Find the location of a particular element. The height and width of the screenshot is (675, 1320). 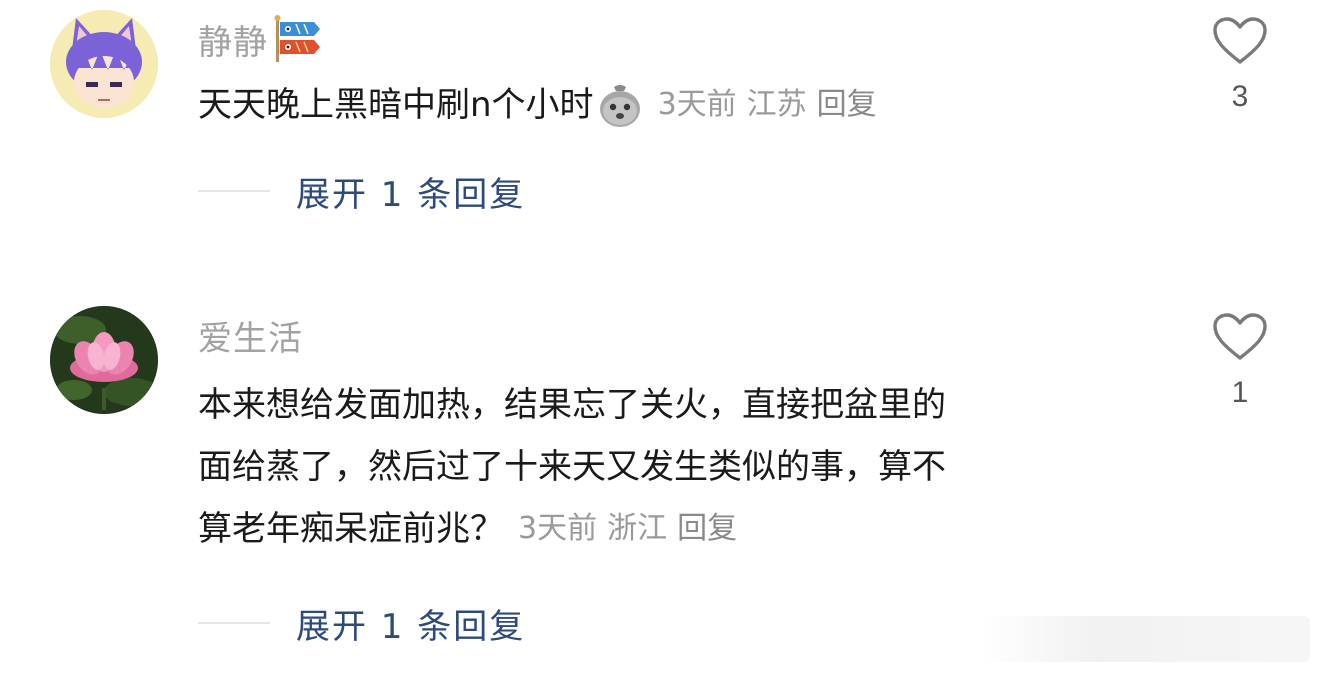

lotus-flower-avatar-icon is located at coordinates (104, 360).